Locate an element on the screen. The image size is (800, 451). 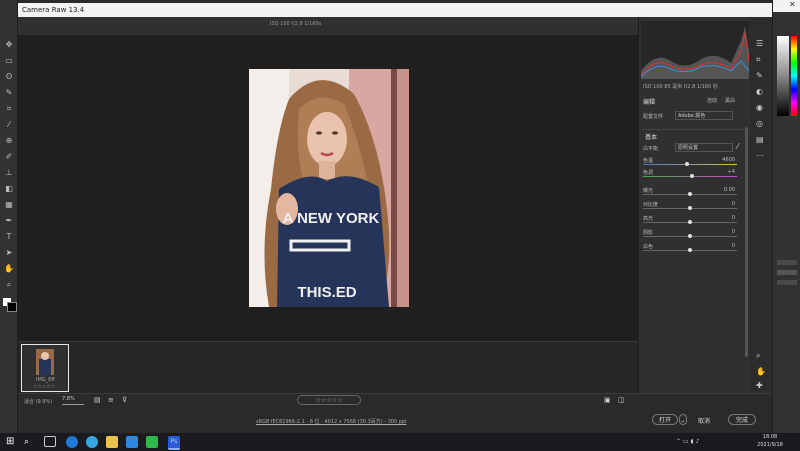
photoshop-toolbar: ✥ ▭ ʘ ✎ ⌗ ⁄ ⊕ ✐ ⊥ ◧ ▦ ✒ T ➤ ✋ ⌕ is located at coordinates (9, 216).